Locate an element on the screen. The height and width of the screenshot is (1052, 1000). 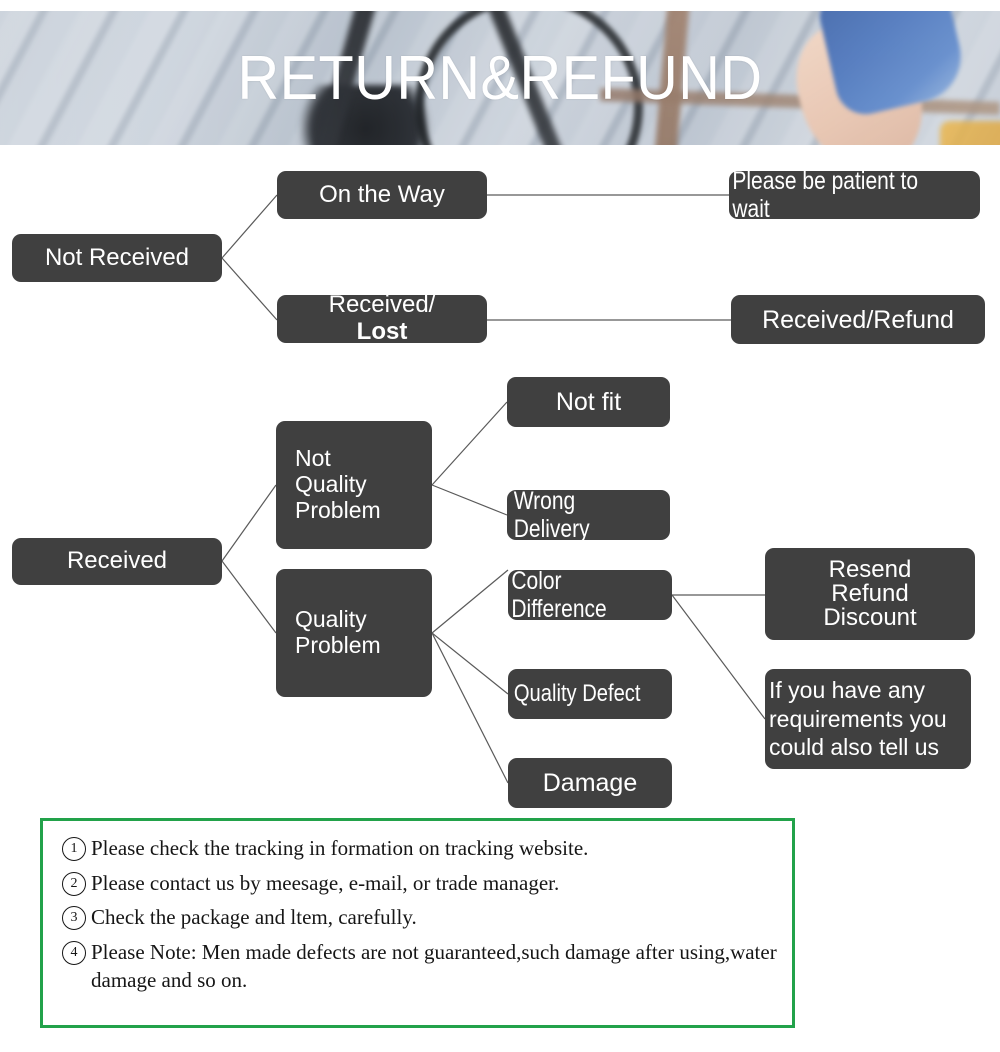
note-number: 2 is located at coordinates (74, 883).